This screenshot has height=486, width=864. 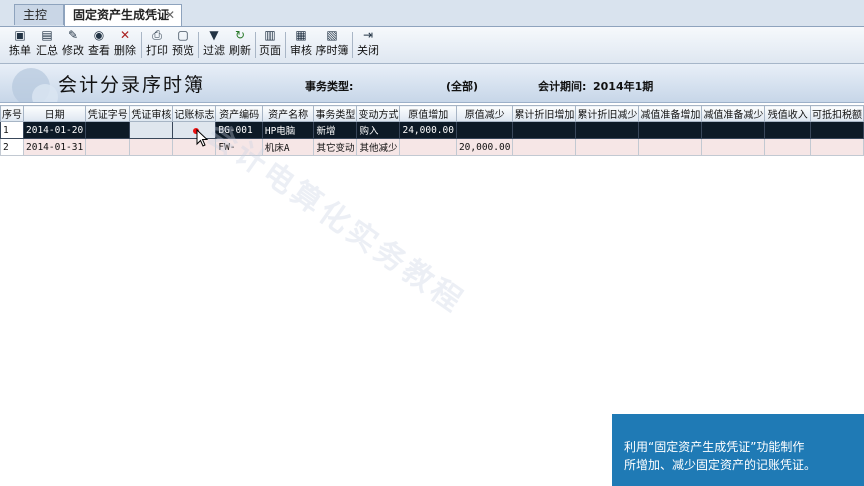 I want to click on preview-button: ▢ 预览, so click(x=183, y=45).